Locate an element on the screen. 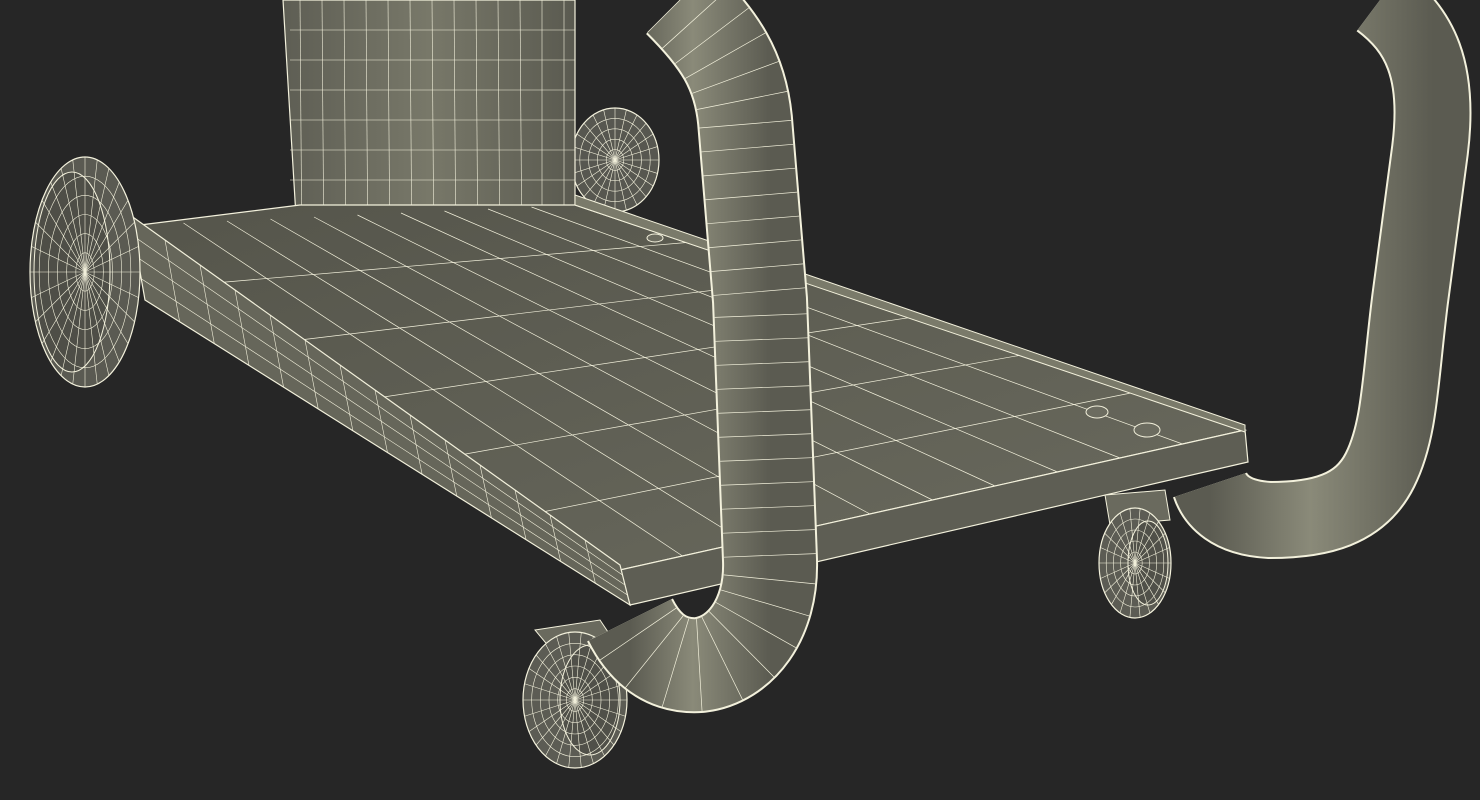 This screenshot has height=800, width=1480. rear-wheel-left is located at coordinates (85, 272).